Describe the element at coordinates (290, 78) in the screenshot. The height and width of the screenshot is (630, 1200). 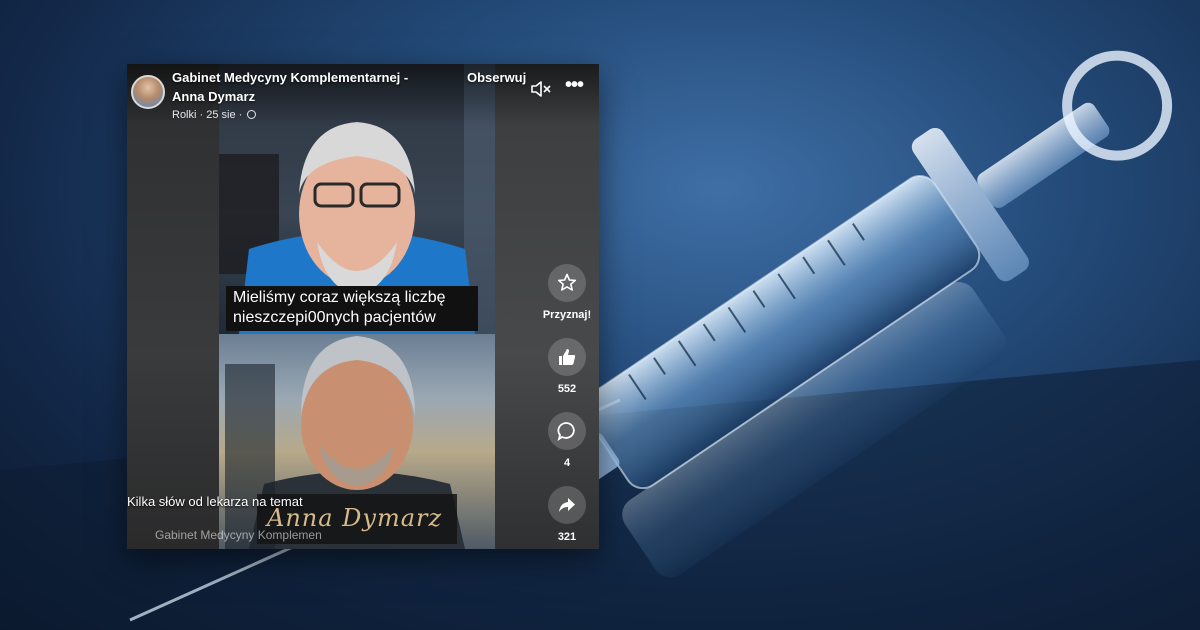
I see `page-name: Gabinet Medycyny Komplementarnej -` at that location.